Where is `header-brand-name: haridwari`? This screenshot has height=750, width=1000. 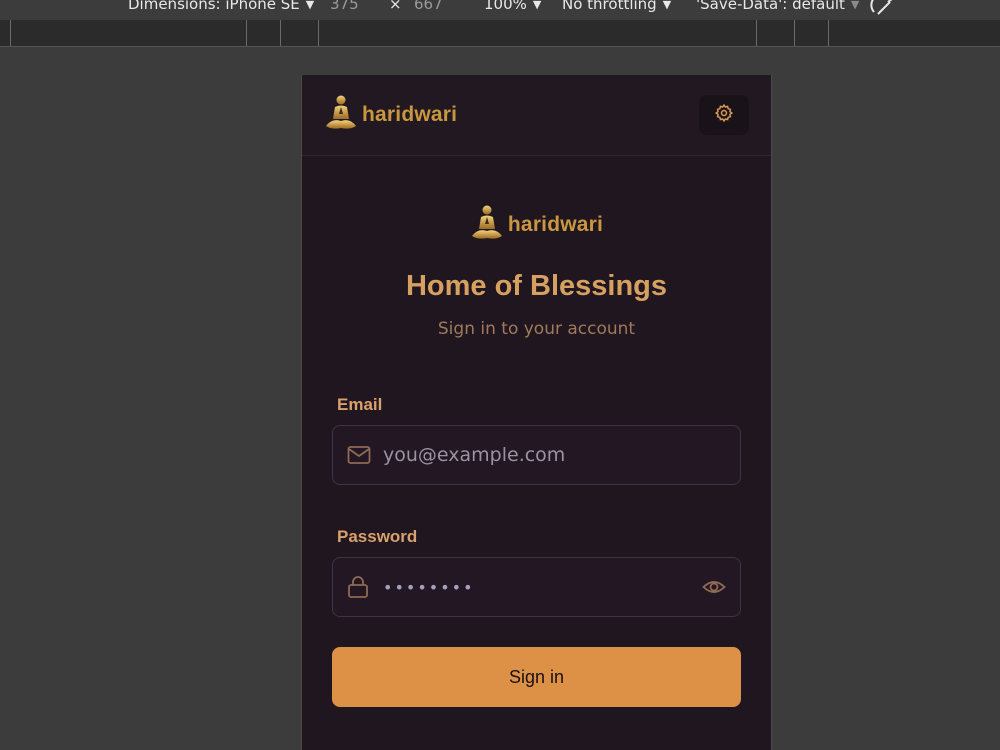 header-brand-name: haridwari is located at coordinates (410, 114).